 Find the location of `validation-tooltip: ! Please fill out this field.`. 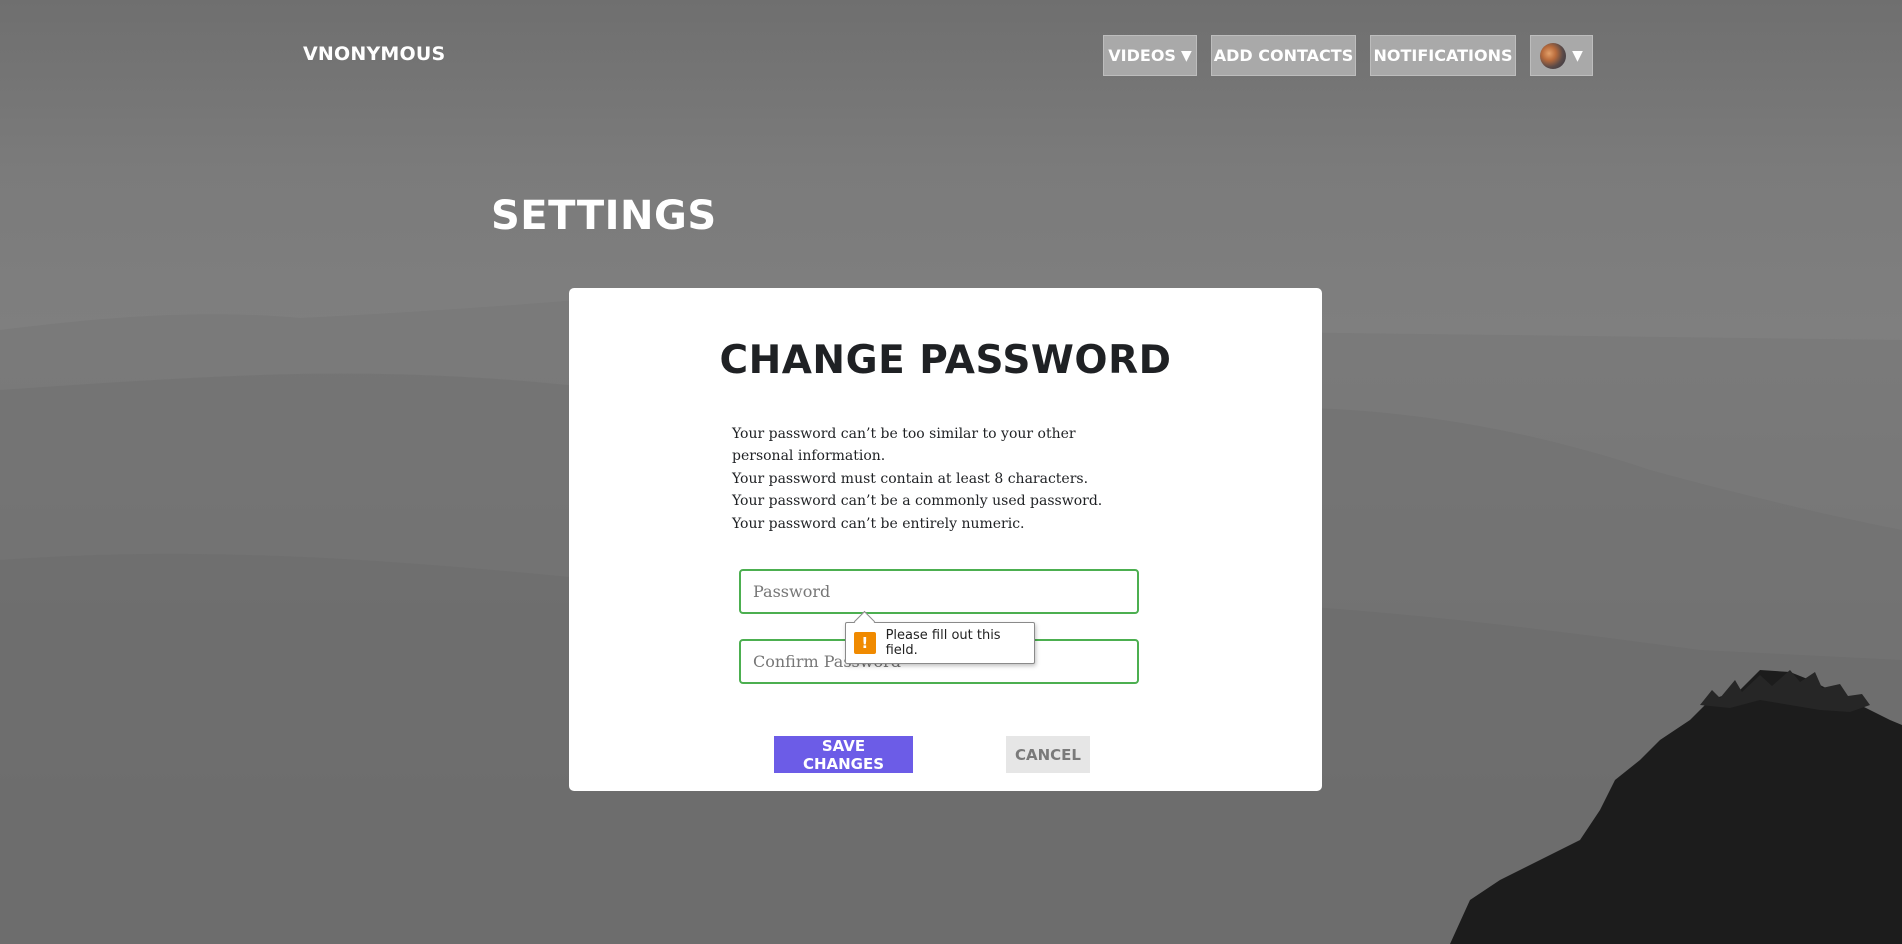

validation-tooltip: ! Please fill out this field. is located at coordinates (940, 643).